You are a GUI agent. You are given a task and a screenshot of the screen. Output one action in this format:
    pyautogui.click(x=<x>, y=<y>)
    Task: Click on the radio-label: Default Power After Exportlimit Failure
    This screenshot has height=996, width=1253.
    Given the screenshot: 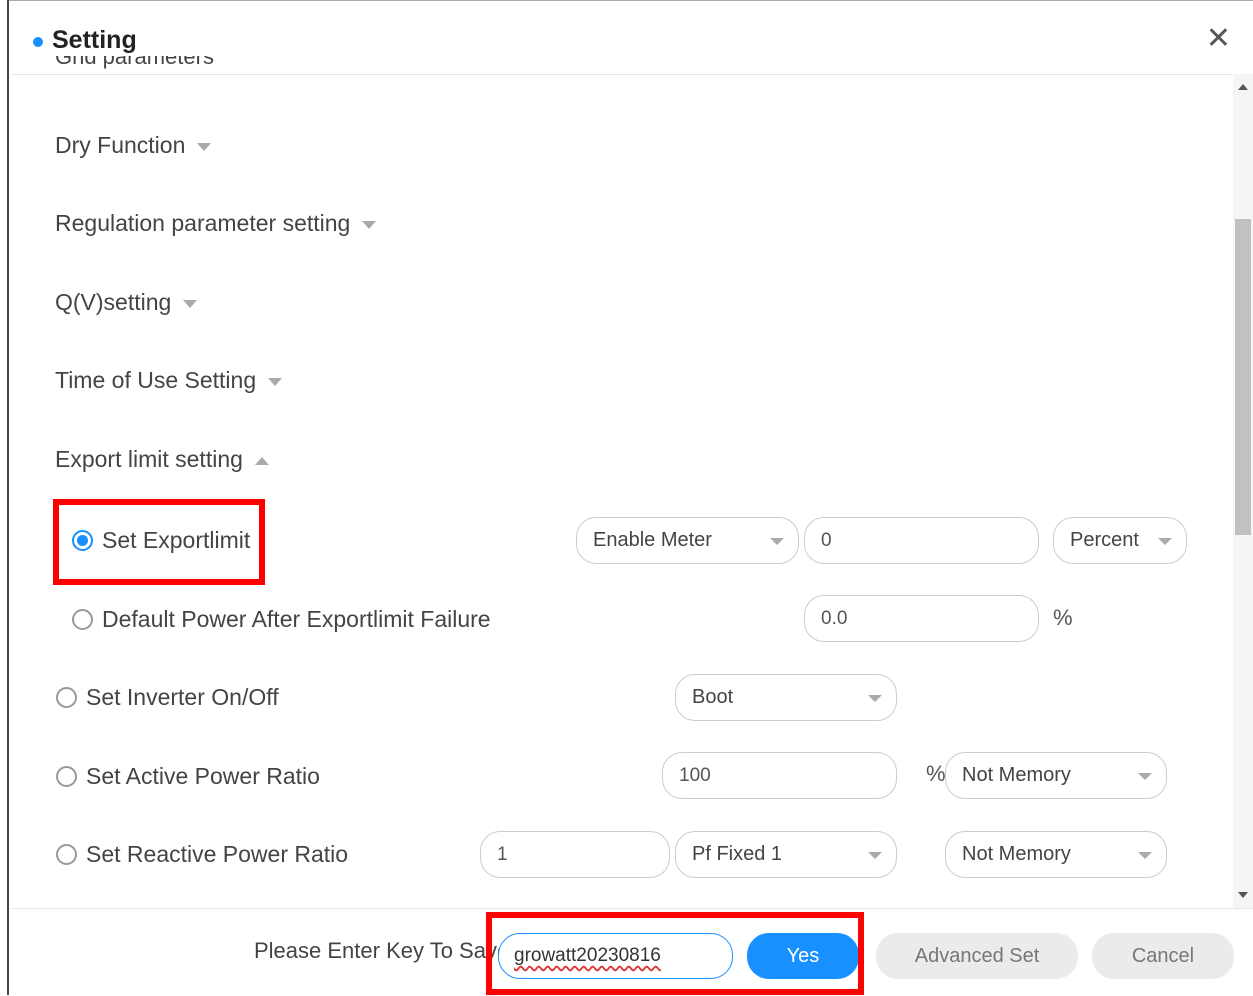 What is the action you would take?
    pyautogui.click(x=296, y=619)
    